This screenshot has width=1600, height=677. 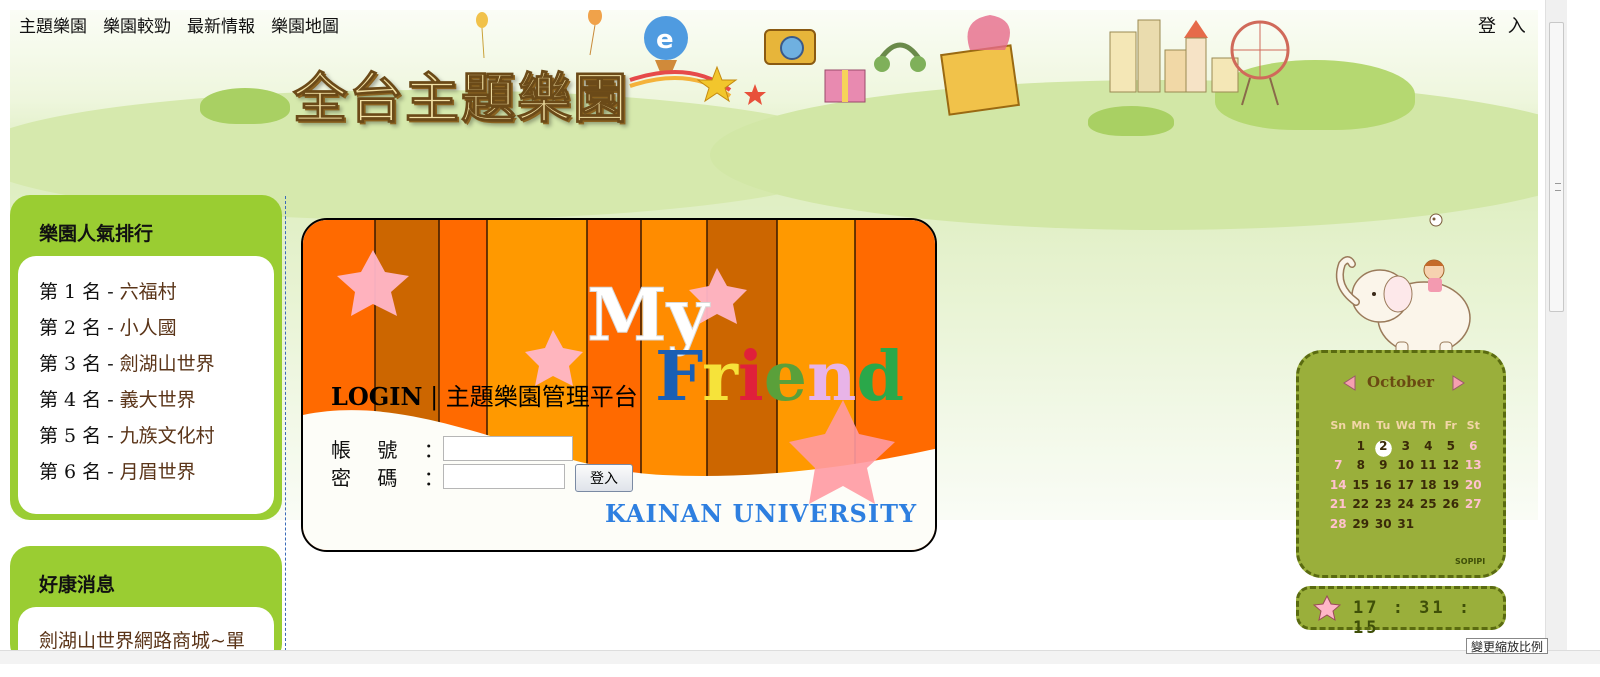 What do you see at coordinates (96, 234) in the screenshot?
I see `ranking-title: 樂園人氣排行` at bounding box center [96, 234].